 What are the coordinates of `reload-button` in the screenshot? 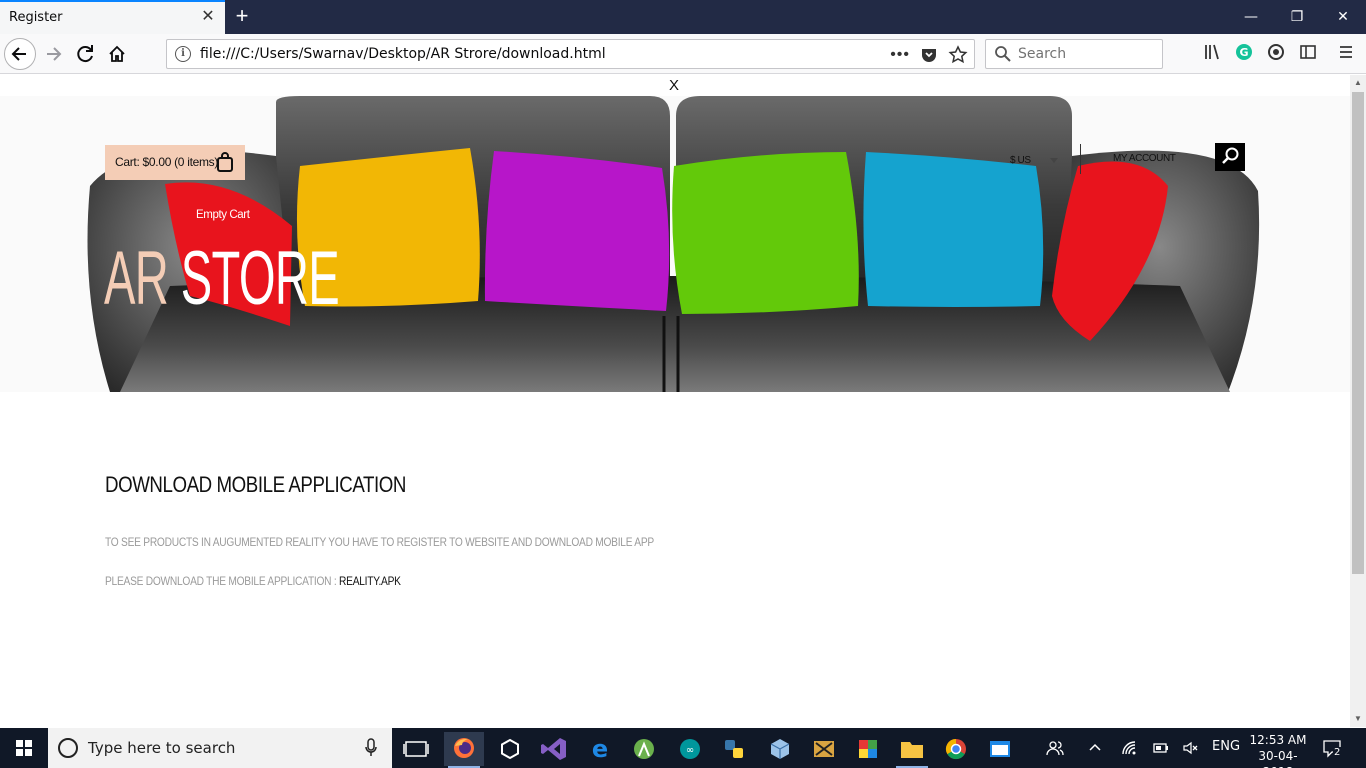 It's located at (86, 54).